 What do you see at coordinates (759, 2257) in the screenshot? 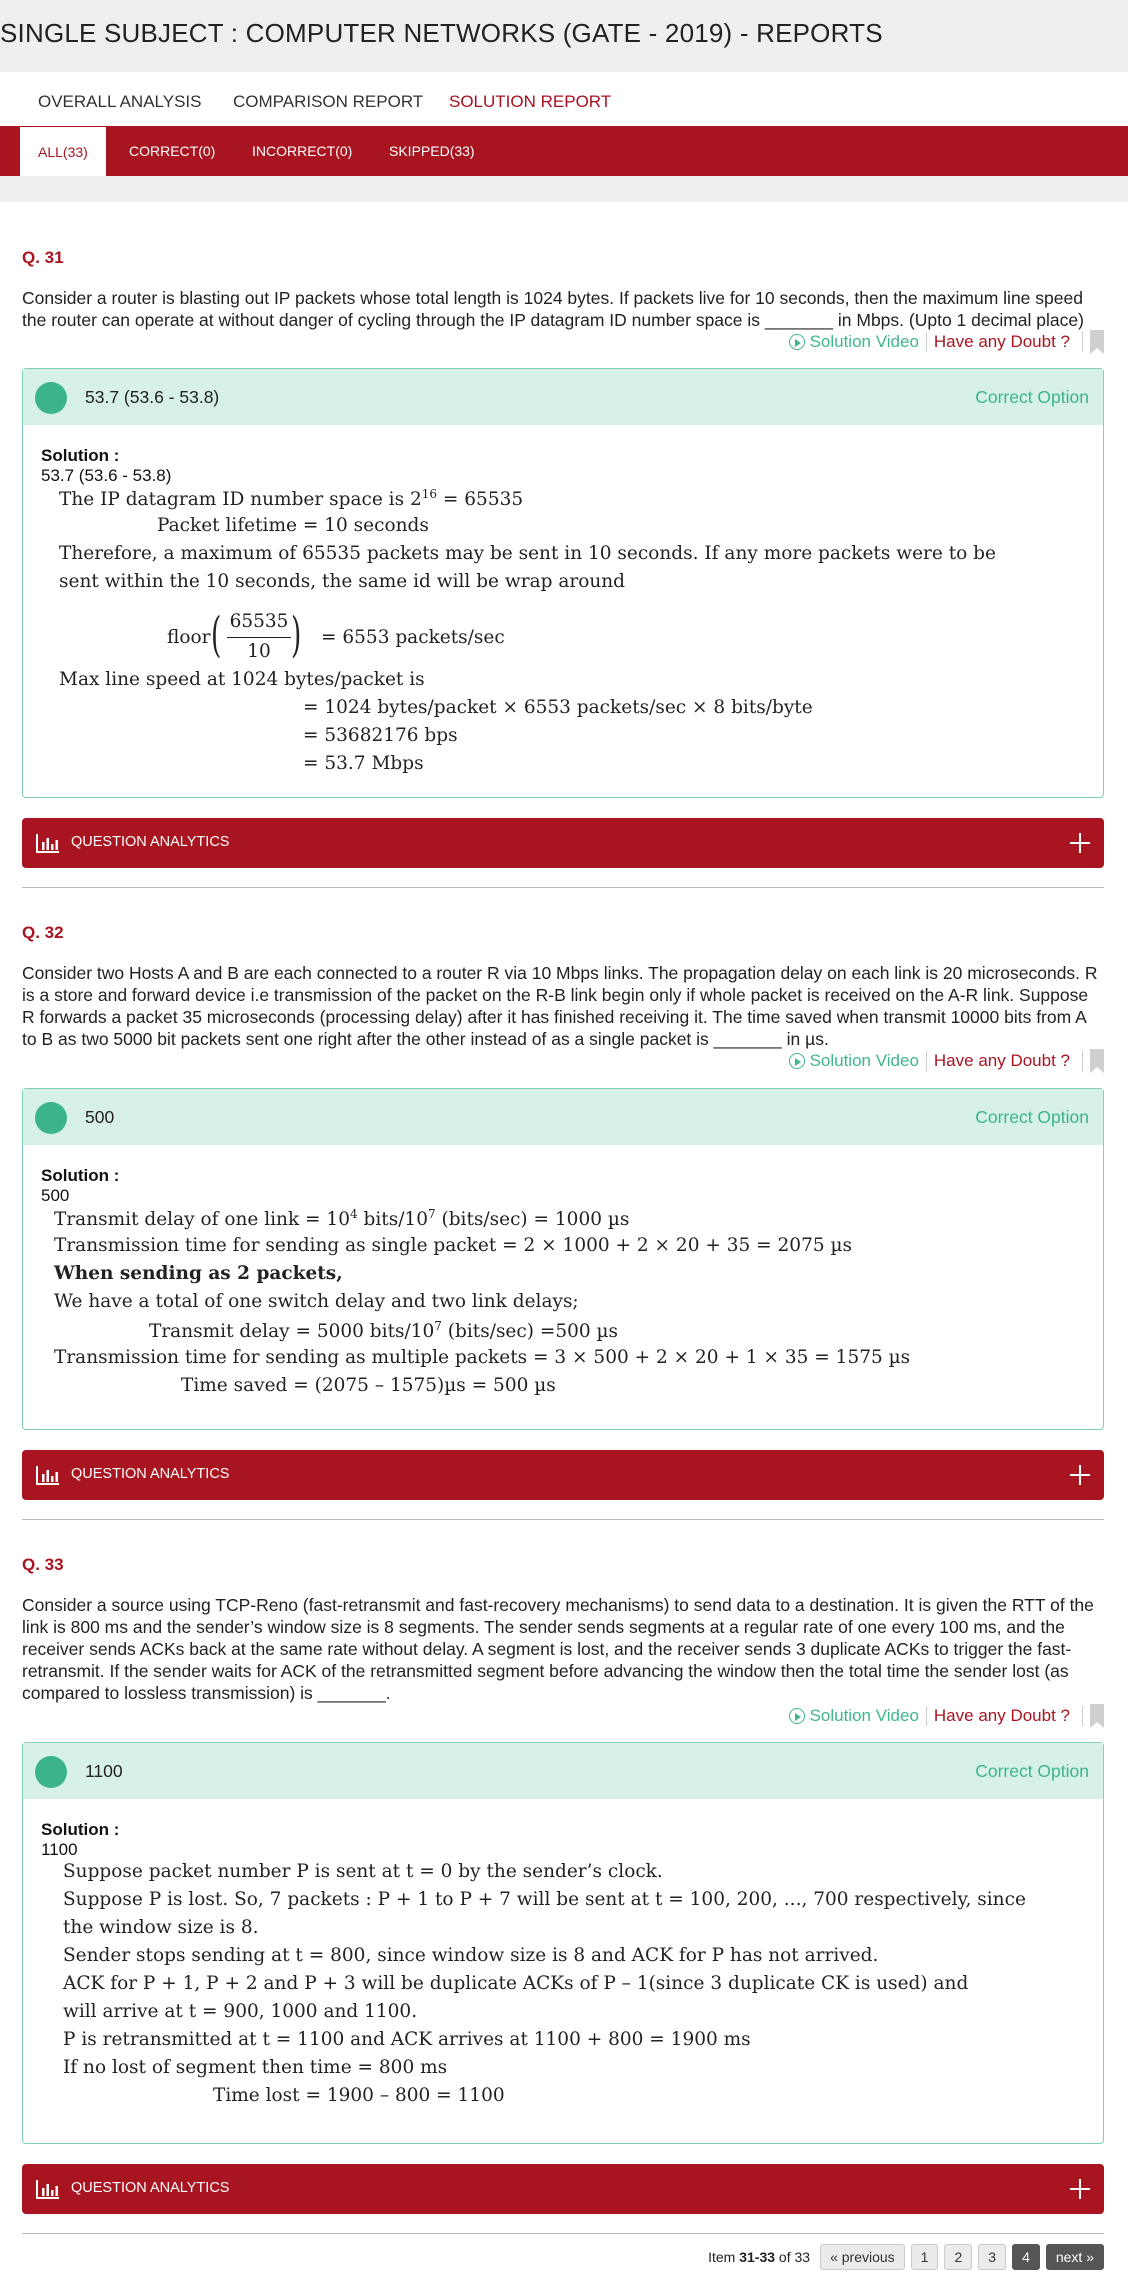
I see `pagination-info: Item 31-33 of 33` at bounding box center [759, 2257].